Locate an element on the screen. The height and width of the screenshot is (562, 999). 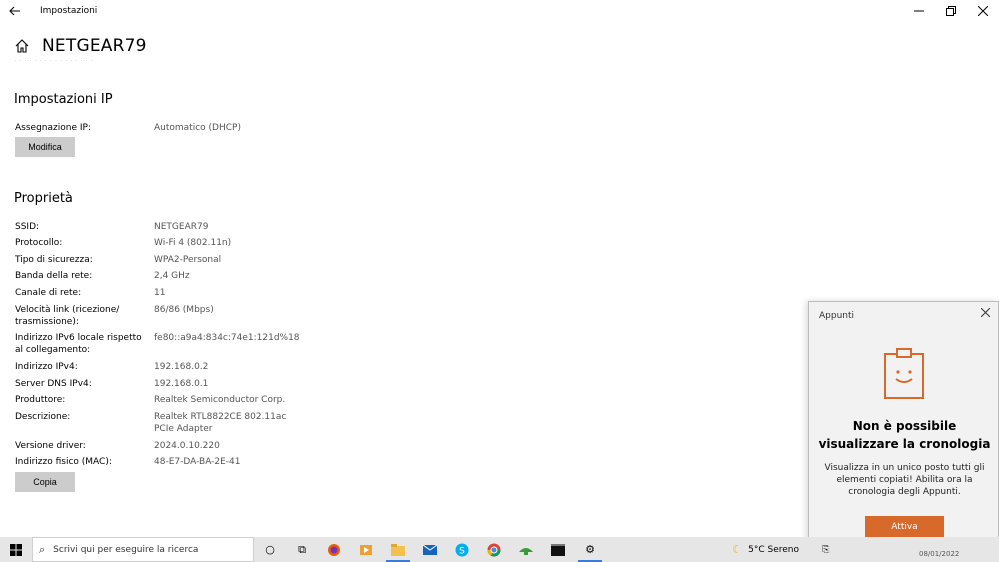
mail-icon is located at coordinates (430, 549).